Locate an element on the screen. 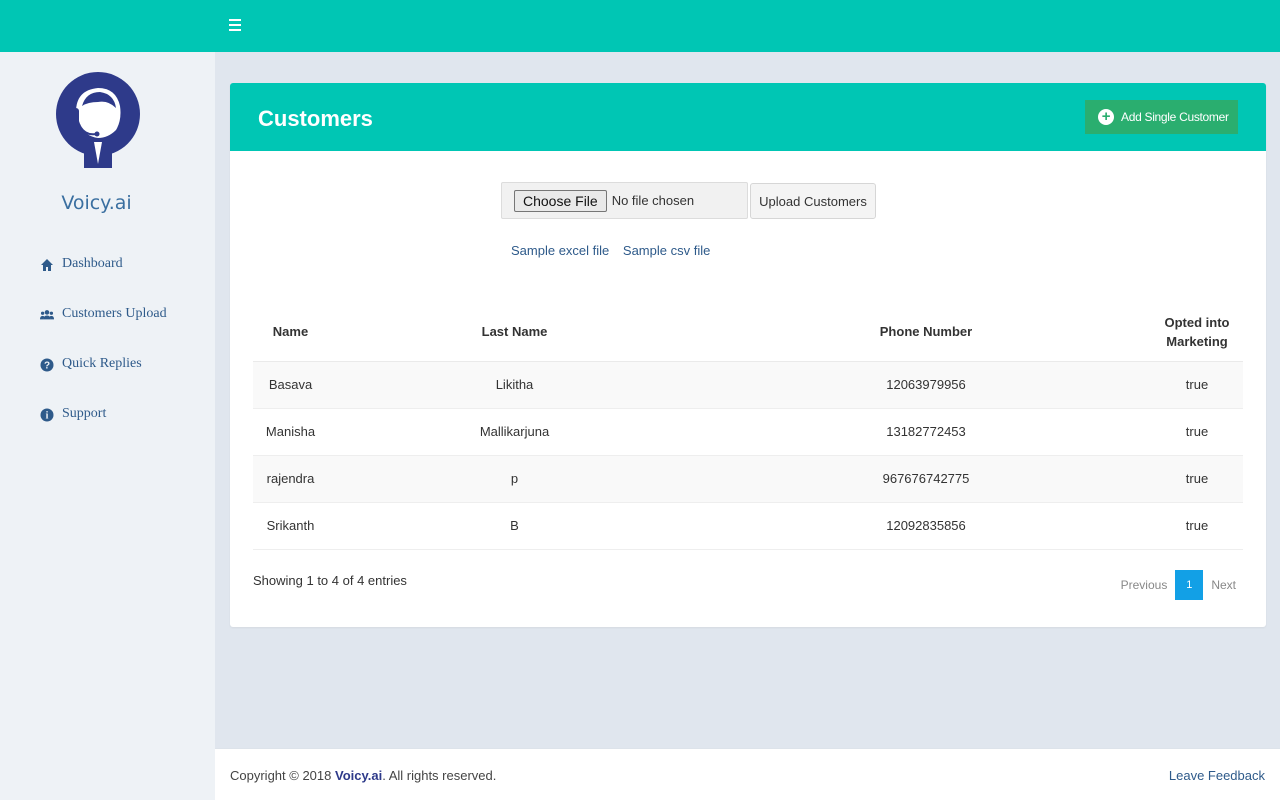 The width and height of the screenshot is (1280, 800). cell-last-name: B is located at coordinates (514, 526).